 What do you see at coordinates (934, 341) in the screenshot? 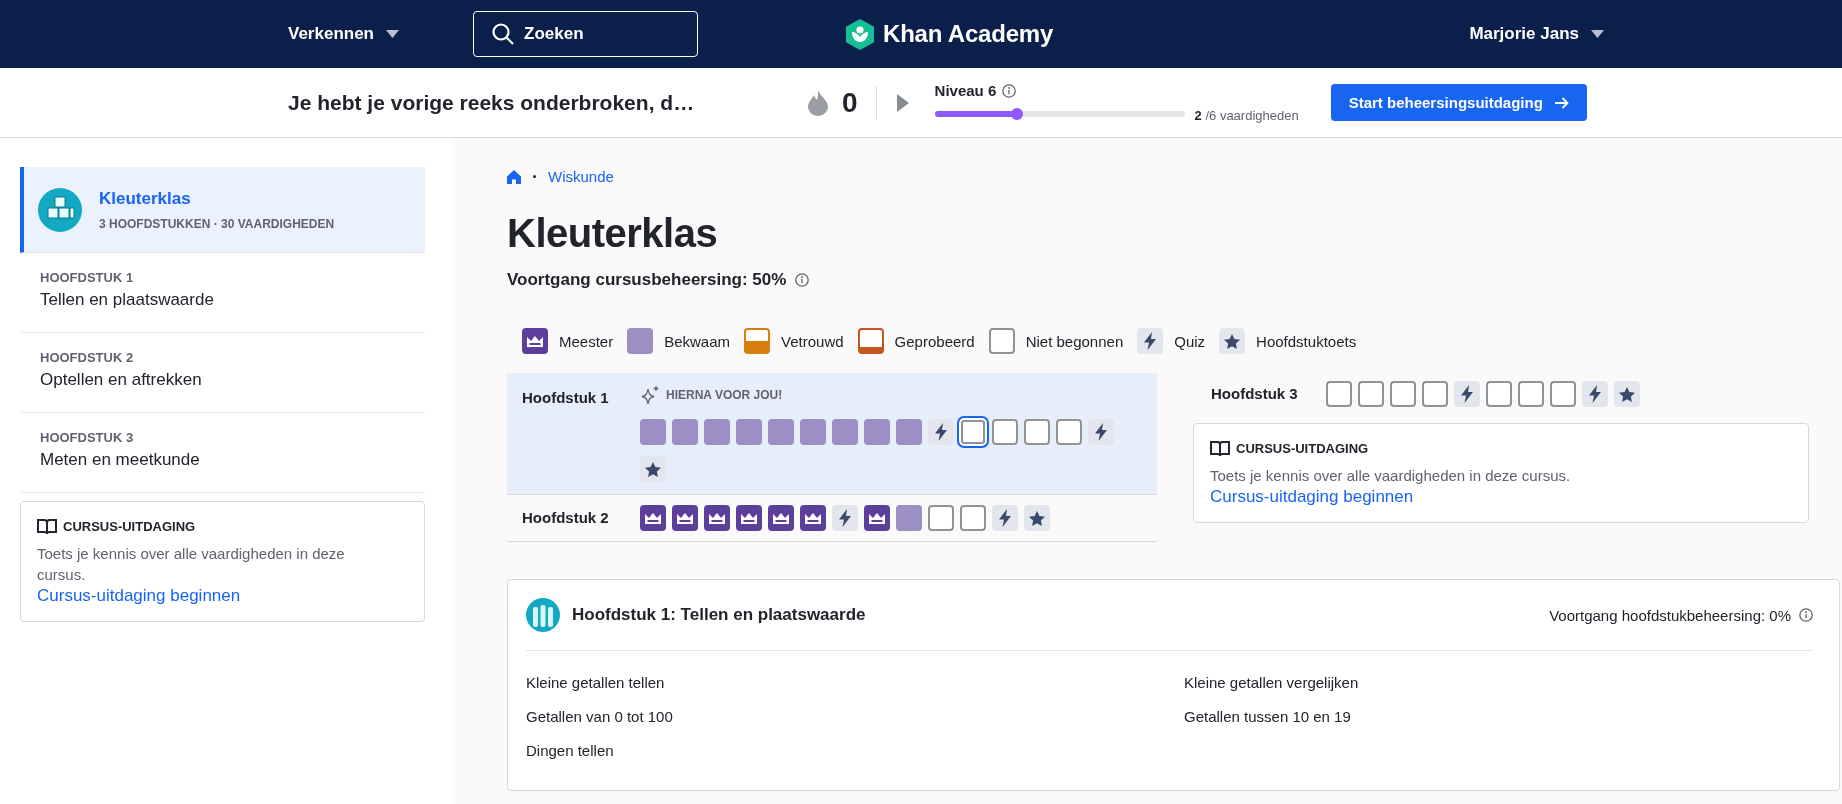
I see `legend-label: Geprobeerd` at bounding box center [934, 341].